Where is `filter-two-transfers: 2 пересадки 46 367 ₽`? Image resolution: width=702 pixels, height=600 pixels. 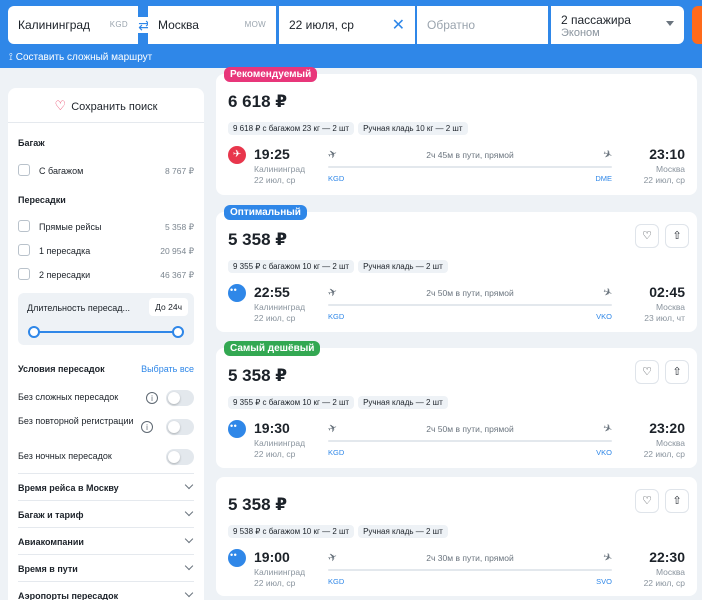
filter-two-transfers: 2 пересадки 46 367 ₽ is located at coordinates (106, 275).